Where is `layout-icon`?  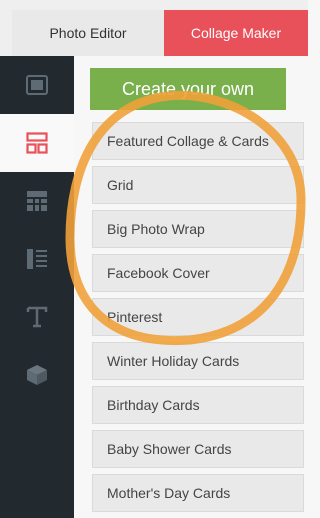
layout-icon is located at coordinates (37, 143).